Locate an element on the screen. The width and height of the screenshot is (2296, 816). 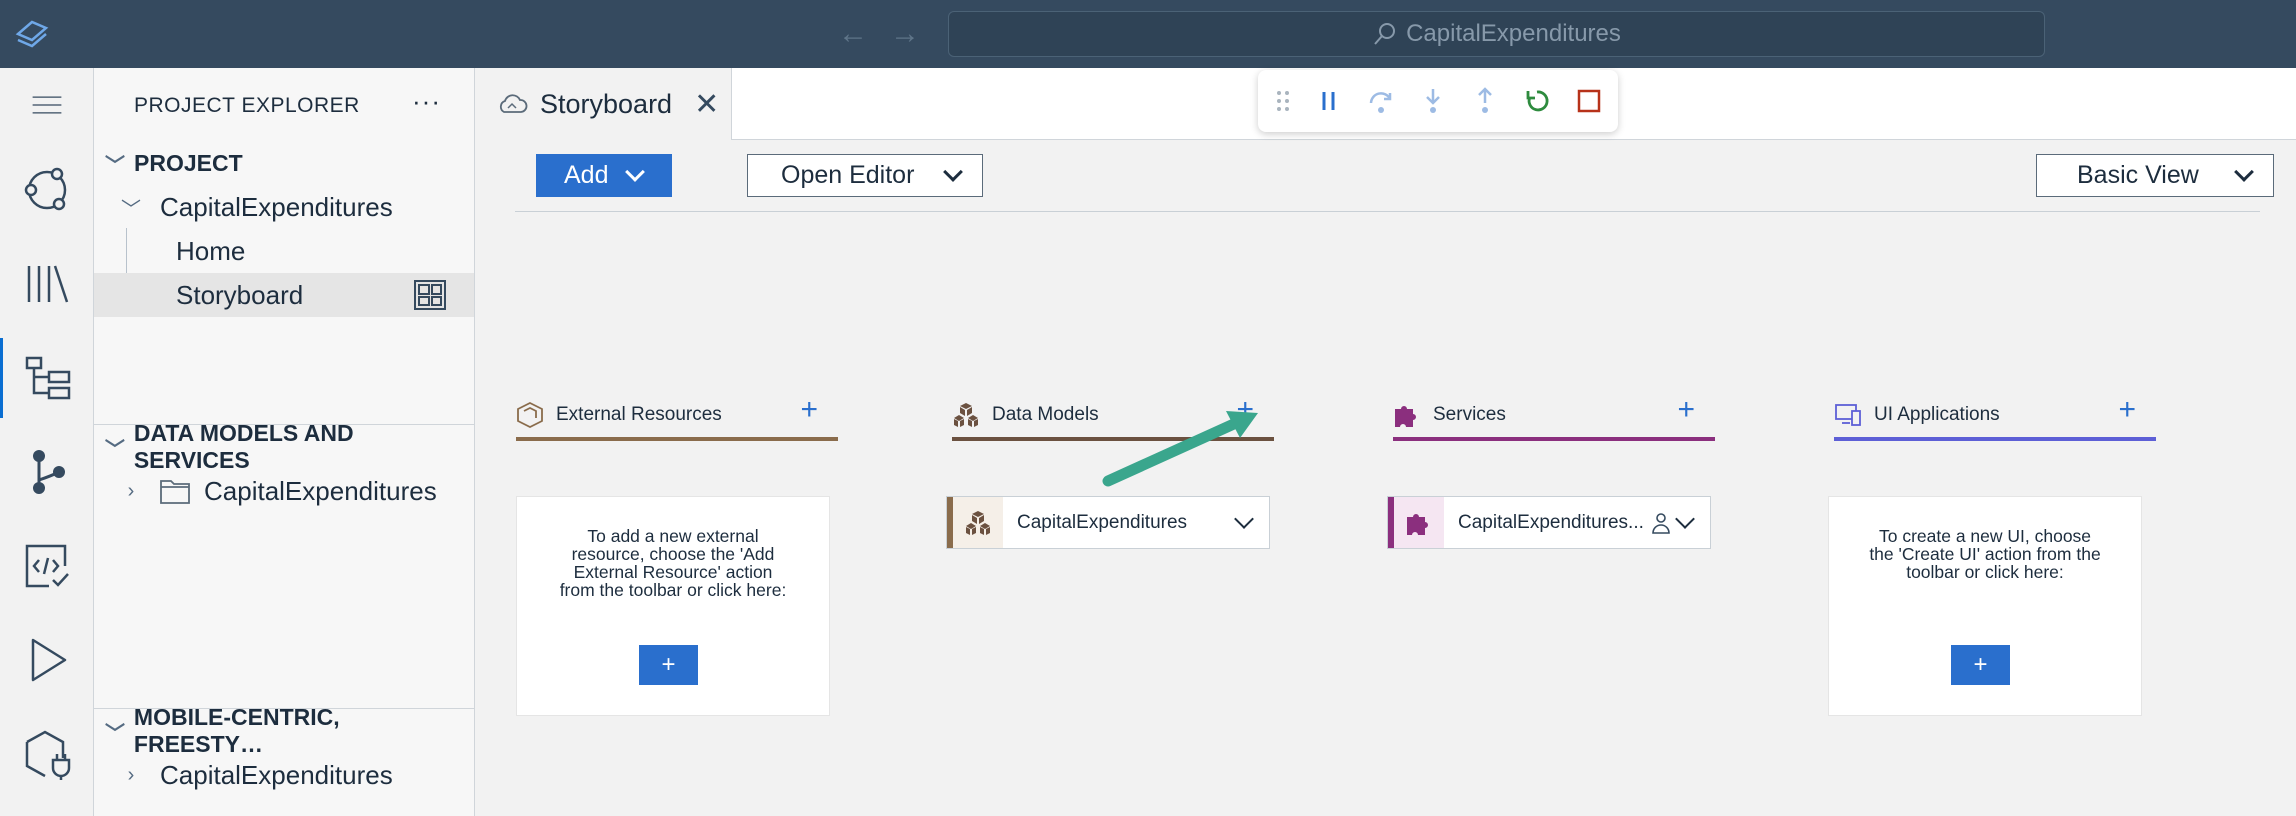
git-branch-icon is located at coordinates (49, 472).